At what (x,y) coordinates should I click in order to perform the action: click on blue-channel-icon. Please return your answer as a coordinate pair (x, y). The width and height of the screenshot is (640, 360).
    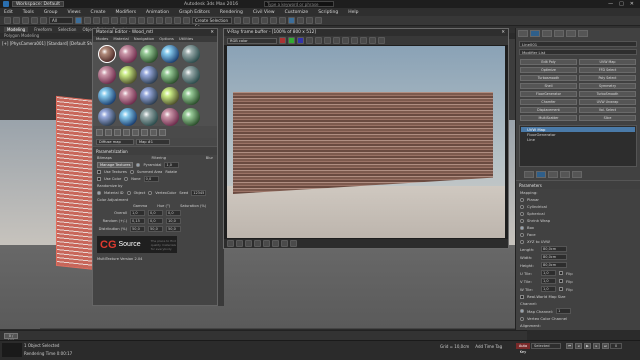
    Looking at the image, I should click on (300, 40).